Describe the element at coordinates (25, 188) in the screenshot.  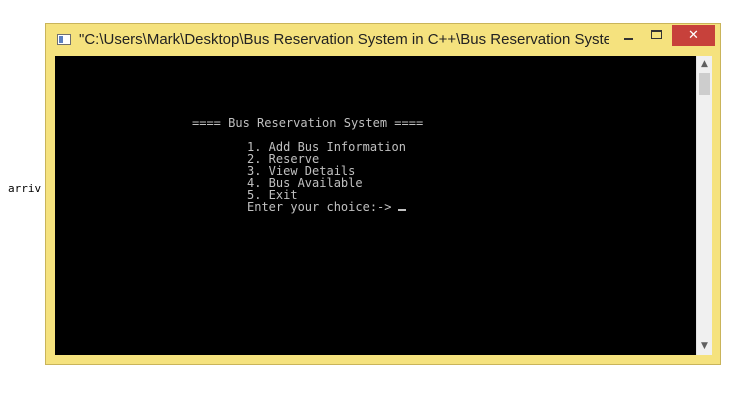
I see `background-partial-text: arriv` at that location.